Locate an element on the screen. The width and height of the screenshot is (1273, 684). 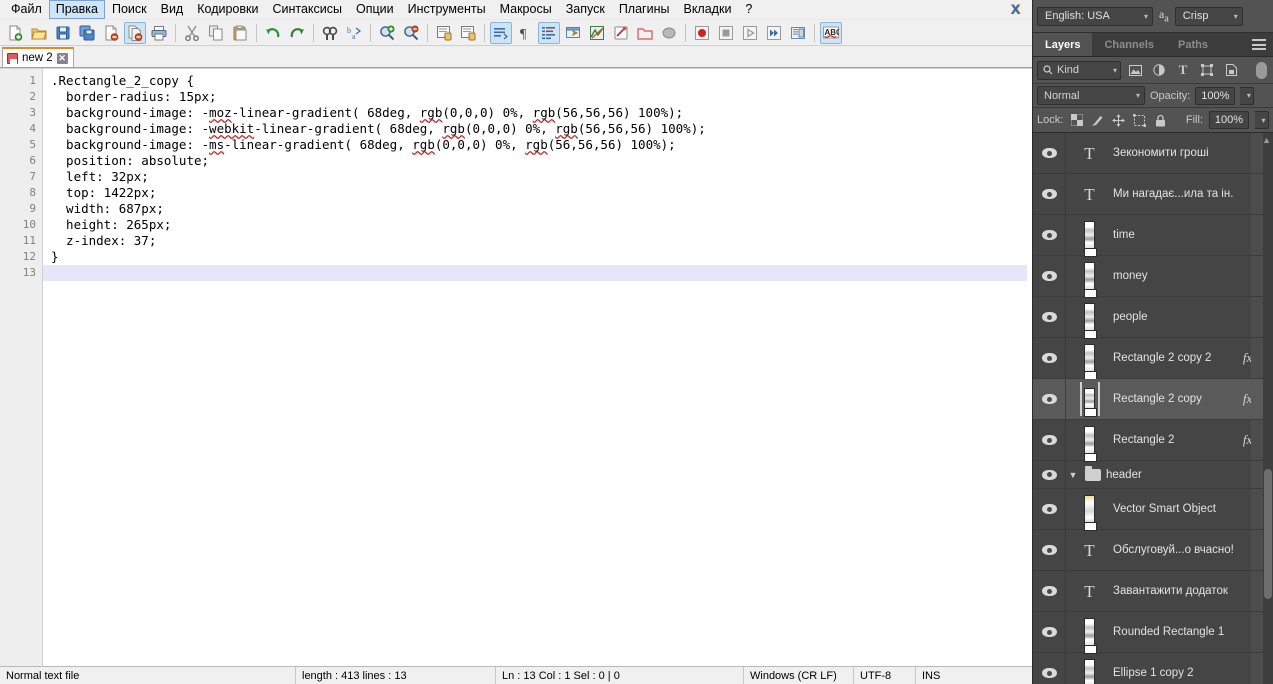
layer-row: ▼ header is located at coordinates (1153, 475).